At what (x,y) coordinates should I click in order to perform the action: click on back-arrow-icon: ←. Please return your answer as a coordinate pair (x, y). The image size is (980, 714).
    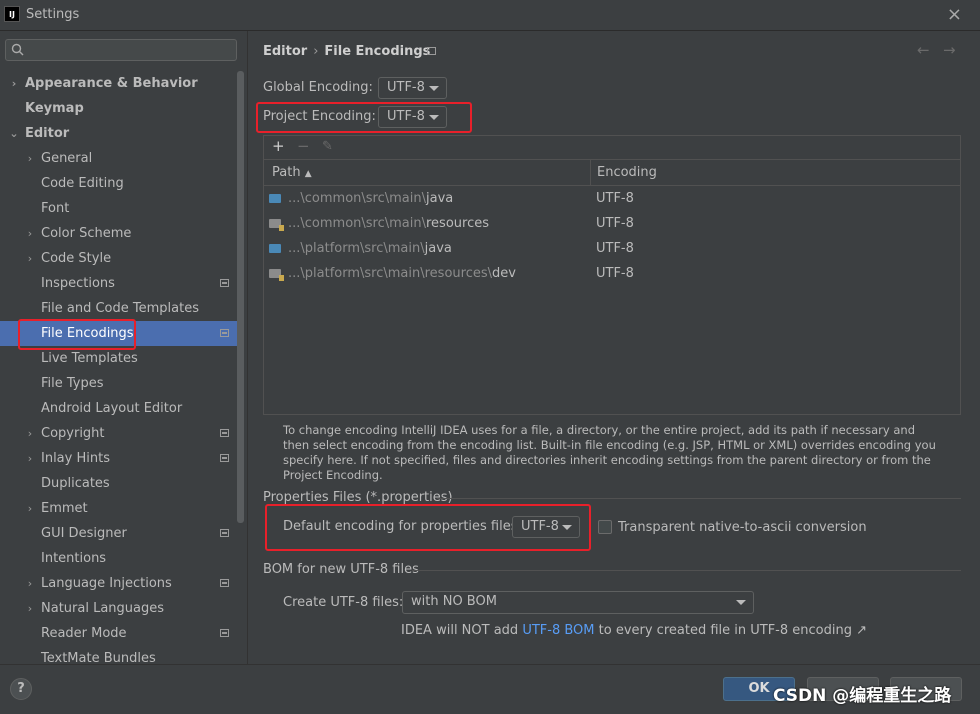
    Looking at the image, I should click on (923, 50).